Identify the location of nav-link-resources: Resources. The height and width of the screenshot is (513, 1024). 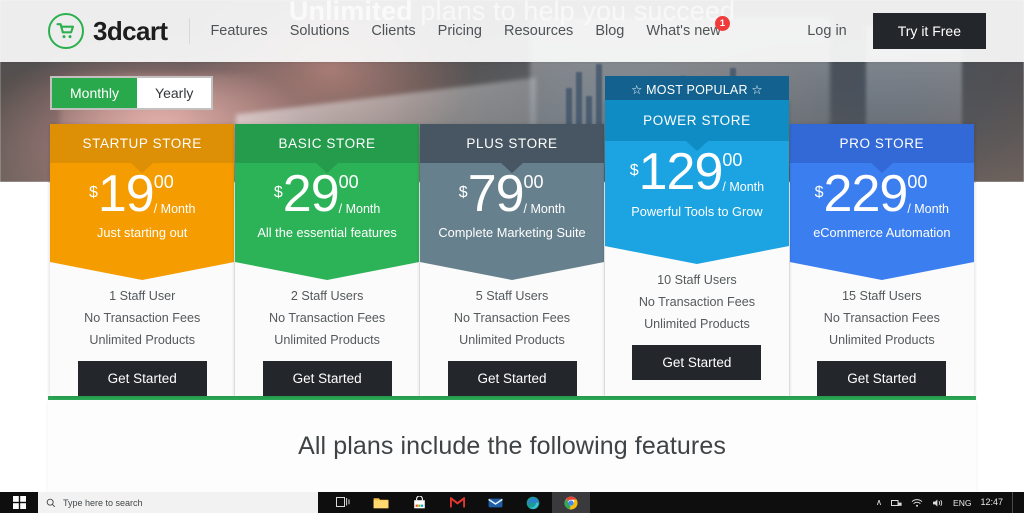
(538, 31).